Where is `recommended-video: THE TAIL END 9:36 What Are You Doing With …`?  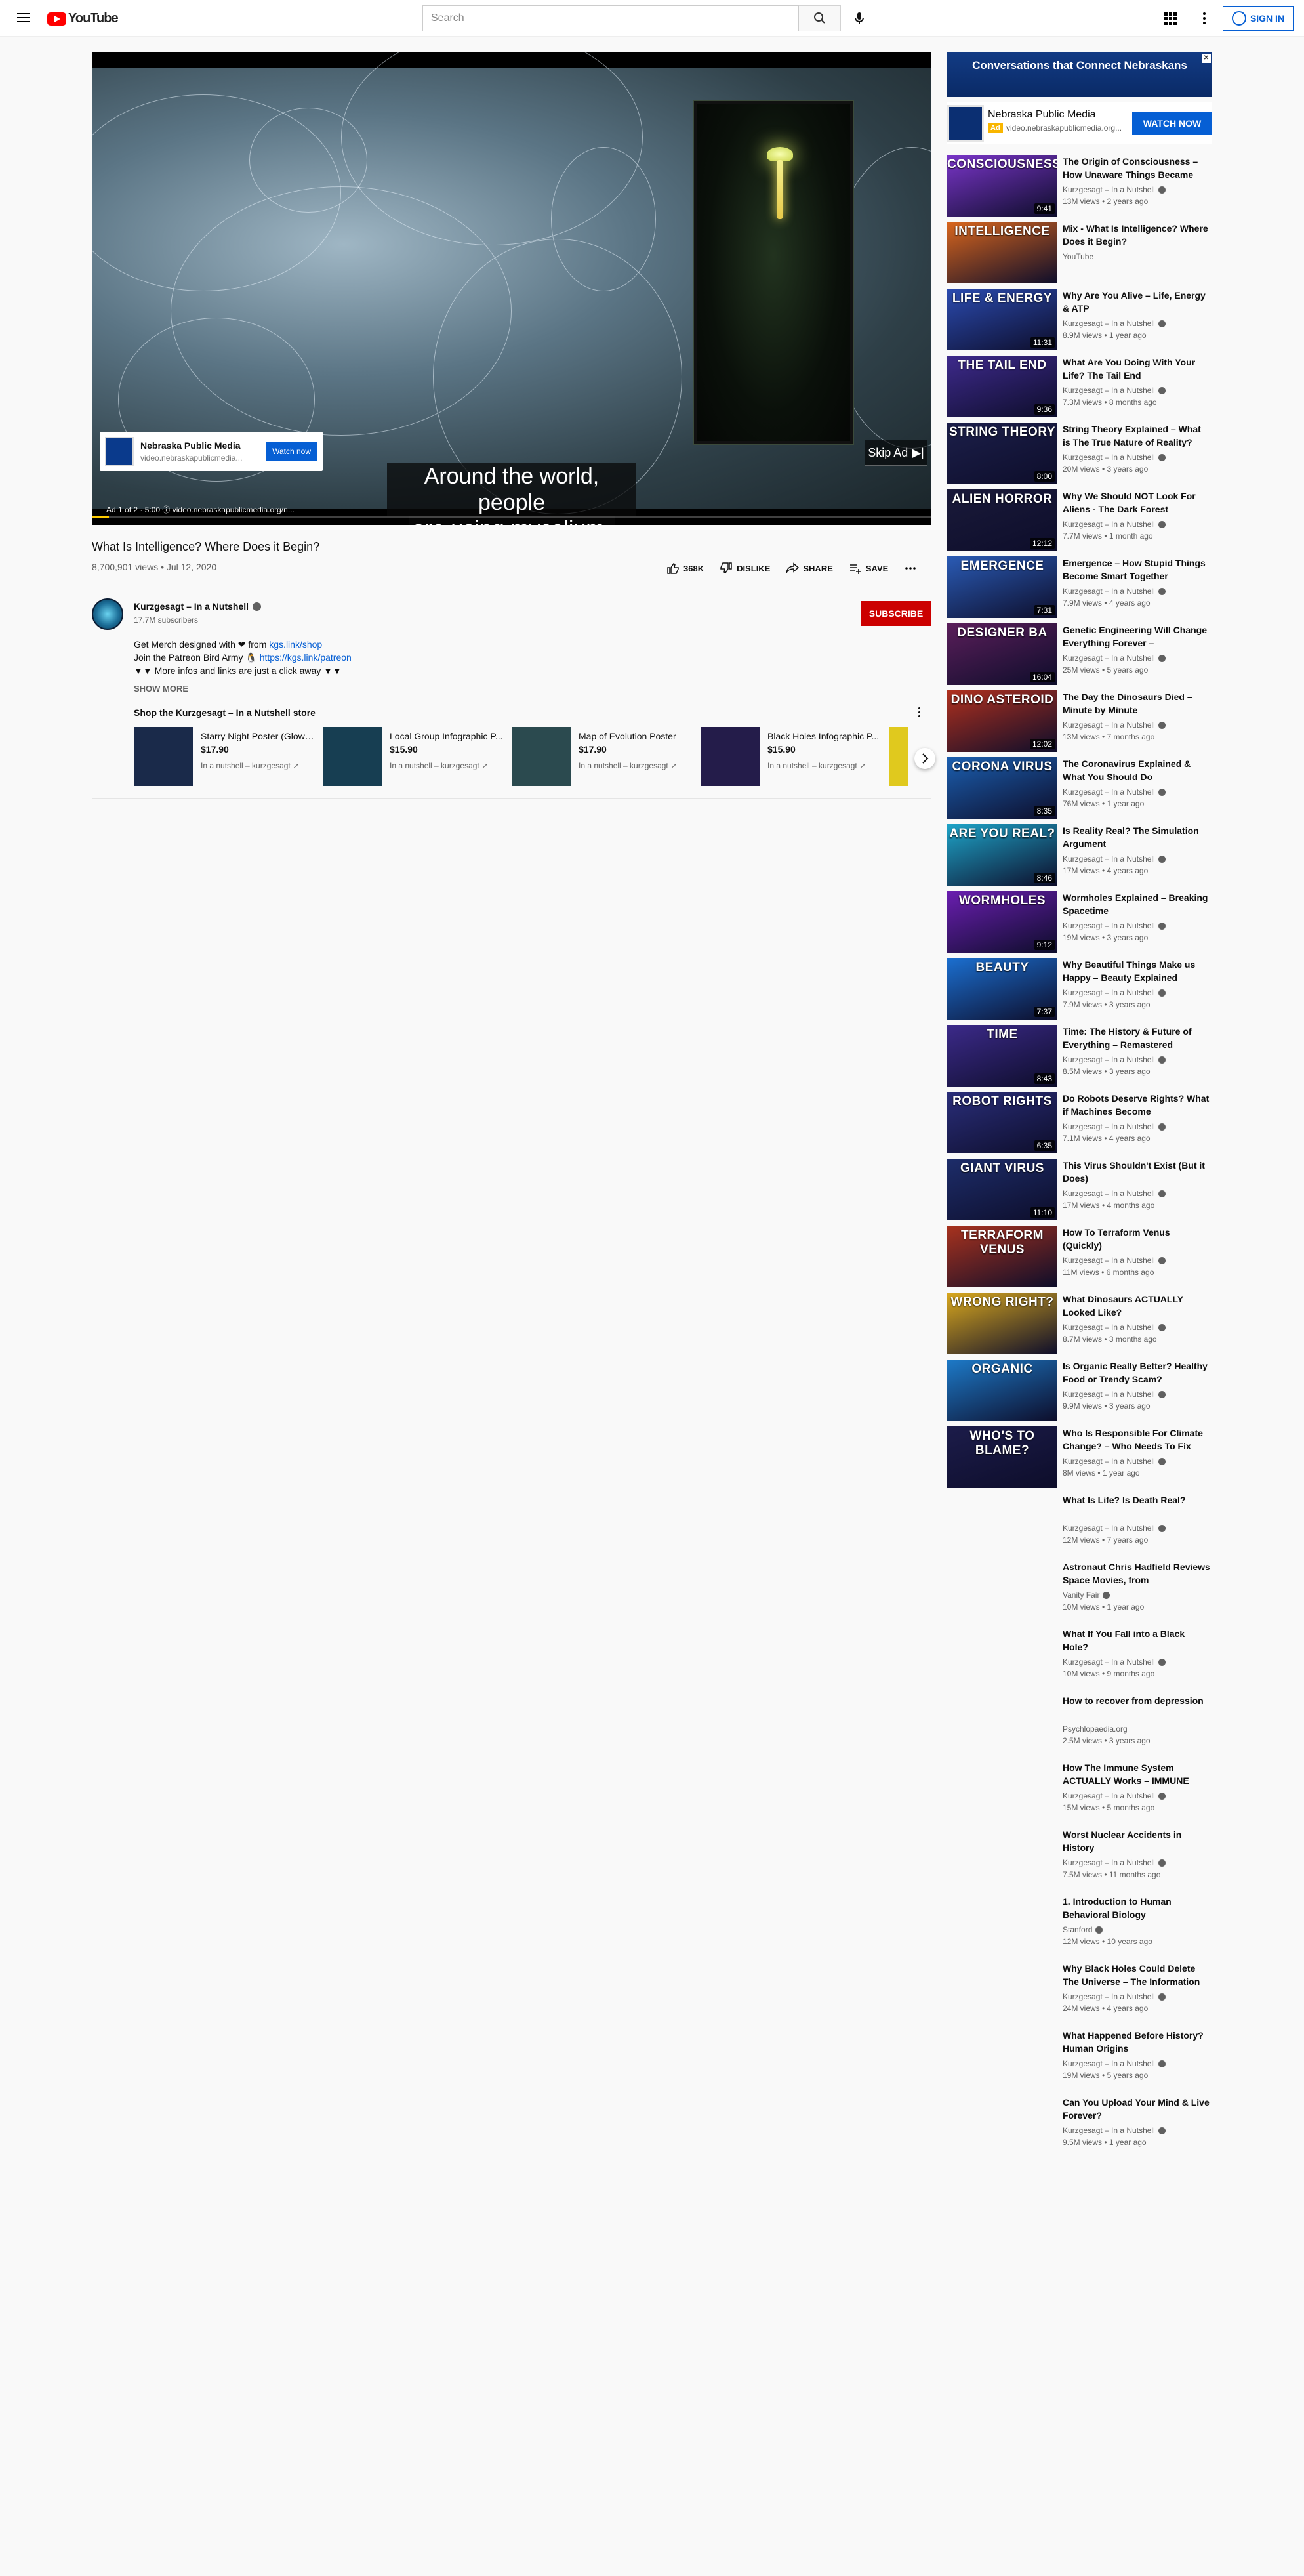
recommended-video: THE TAIL END 9:36 What Are You Doing With … is located at coordinates (1079, 387).